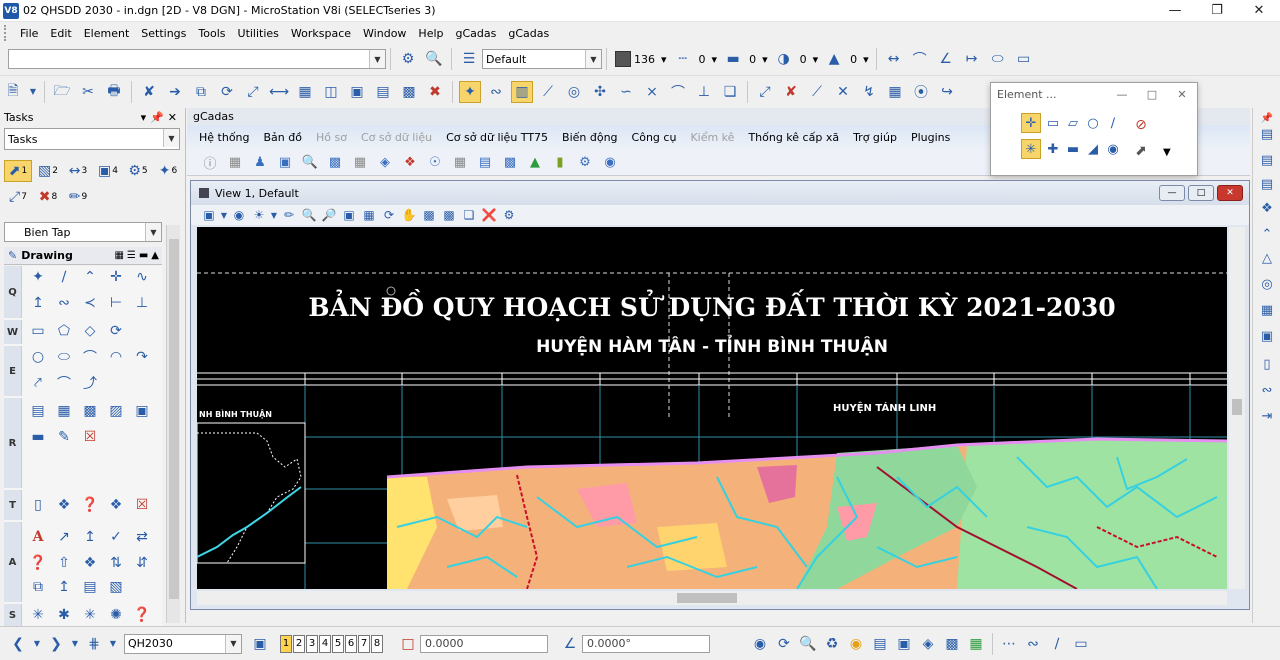 This screenshot has height=660, width=1280. What do you see at coordinates (173, 424) in the screenshot?
I see `tasks-scrollbar` at bounding box center [173, 424].